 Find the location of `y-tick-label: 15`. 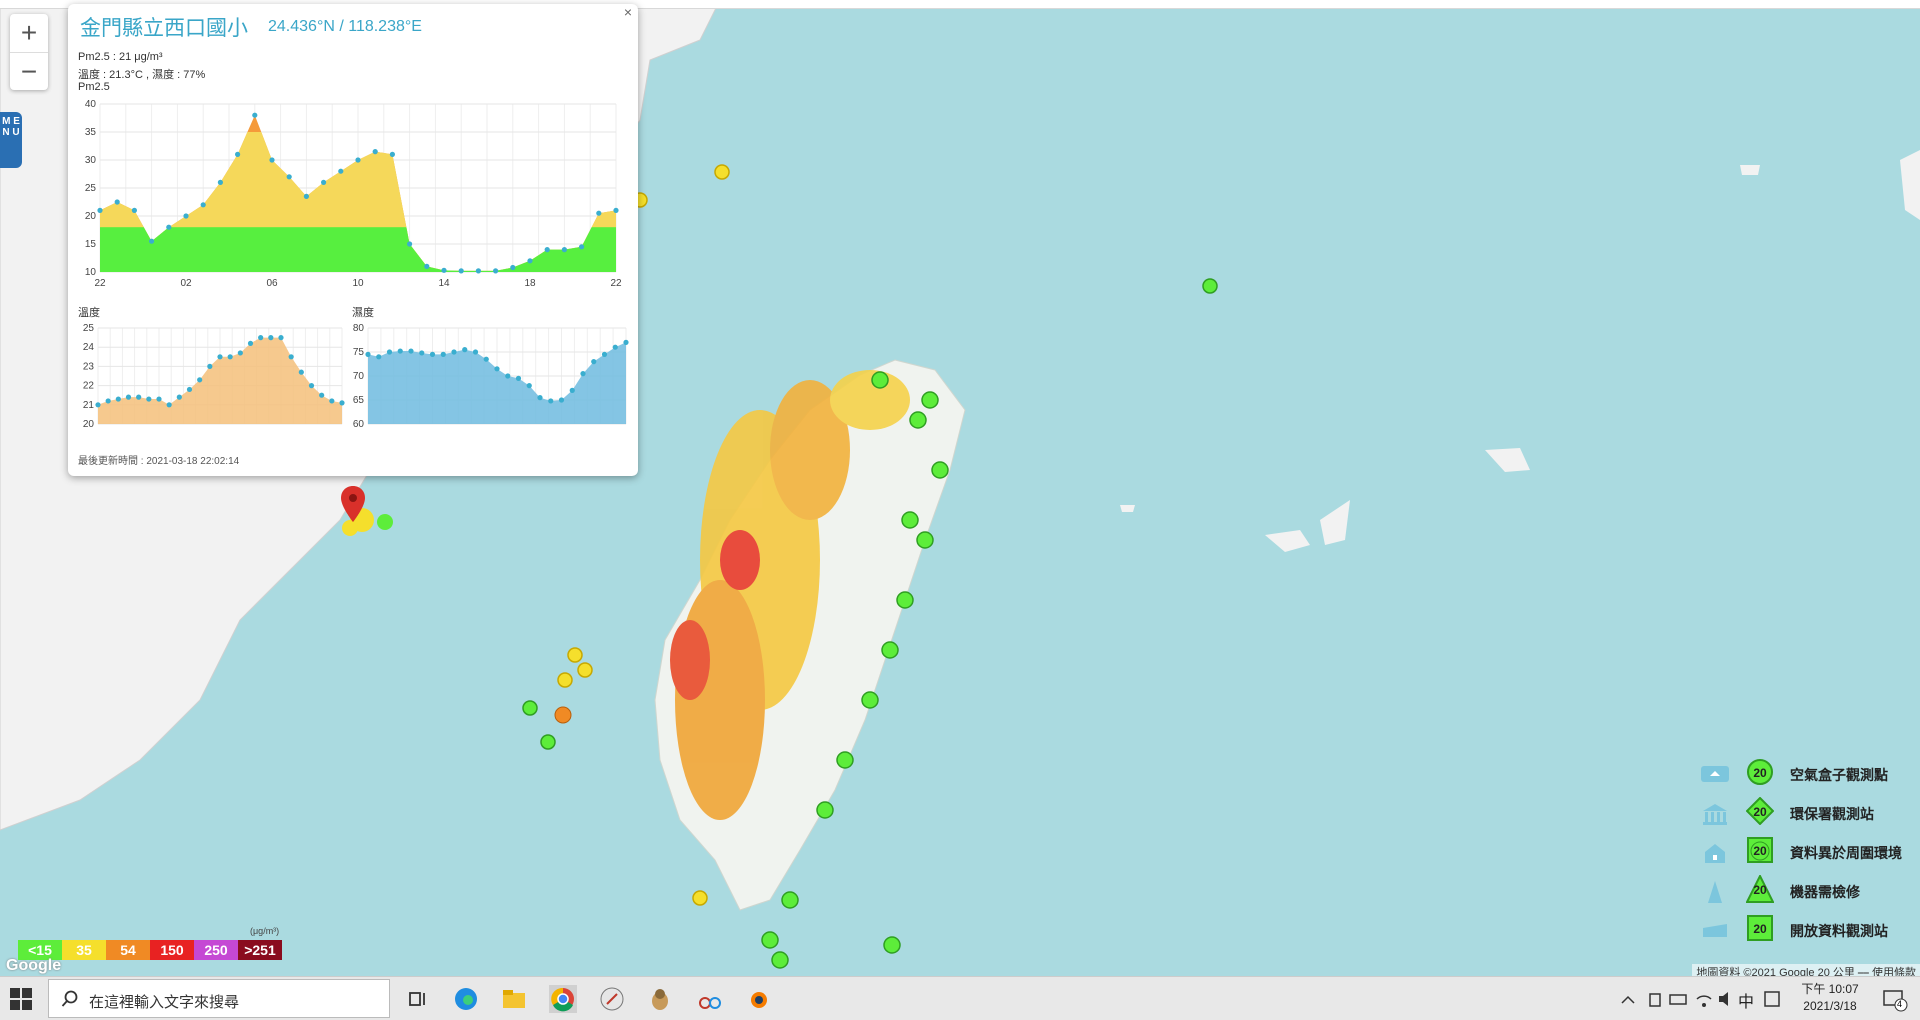

y-tick-label: 15 is located at coordinates (91, 244).